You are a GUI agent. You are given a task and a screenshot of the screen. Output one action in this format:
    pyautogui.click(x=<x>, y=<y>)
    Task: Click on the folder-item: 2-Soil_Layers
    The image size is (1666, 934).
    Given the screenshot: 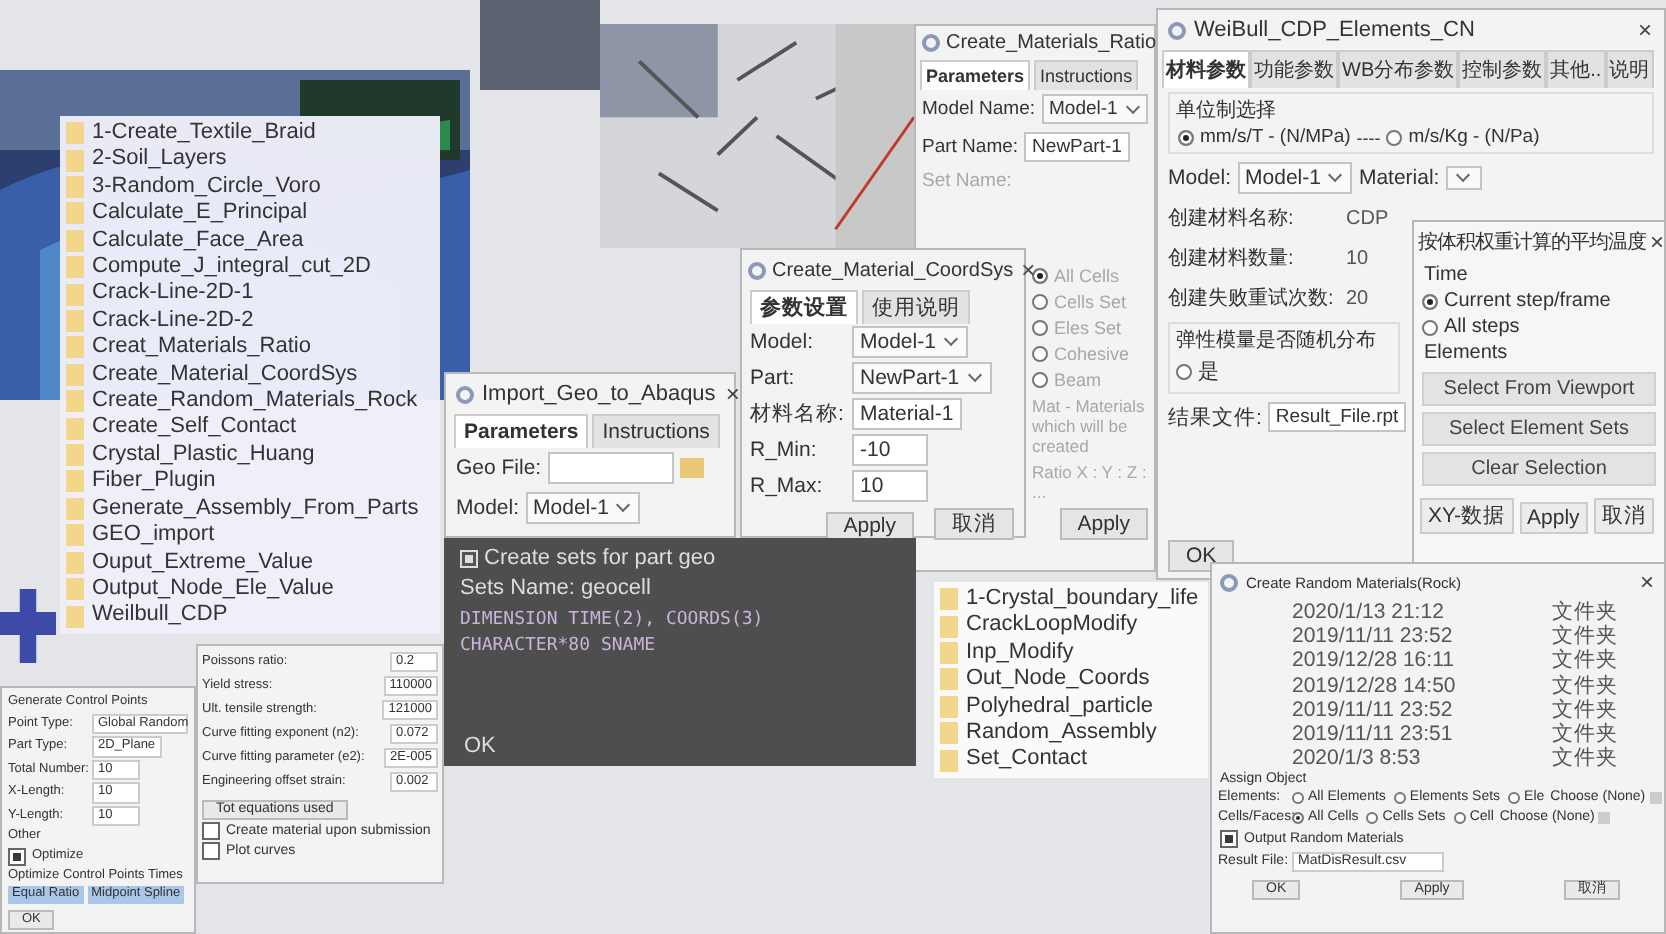 What is the action you would take?
    pyautogui.click(x=250, y=160)
    